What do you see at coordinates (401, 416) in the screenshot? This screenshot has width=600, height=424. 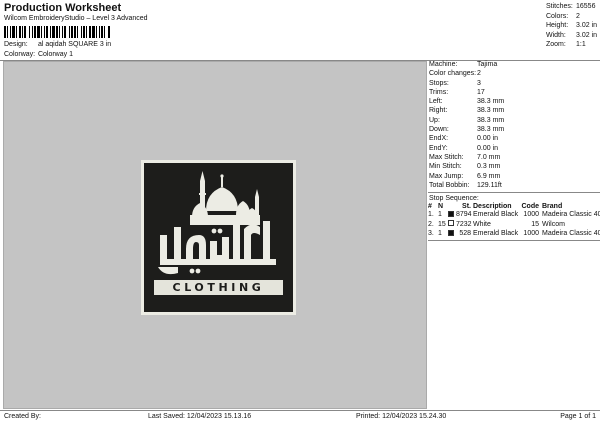 I see `printed-date: Printed: 12/04/2023 15.24.30` at bounding box center [401, 416].